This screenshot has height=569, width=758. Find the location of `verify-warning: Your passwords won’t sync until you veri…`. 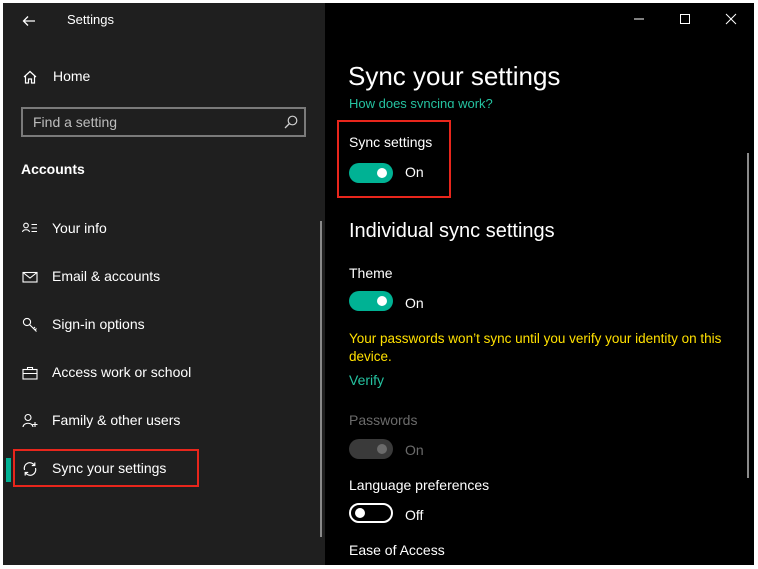

verify-warning: Your passwords won’t sync until you veri… is located at coordinates (535, 347).